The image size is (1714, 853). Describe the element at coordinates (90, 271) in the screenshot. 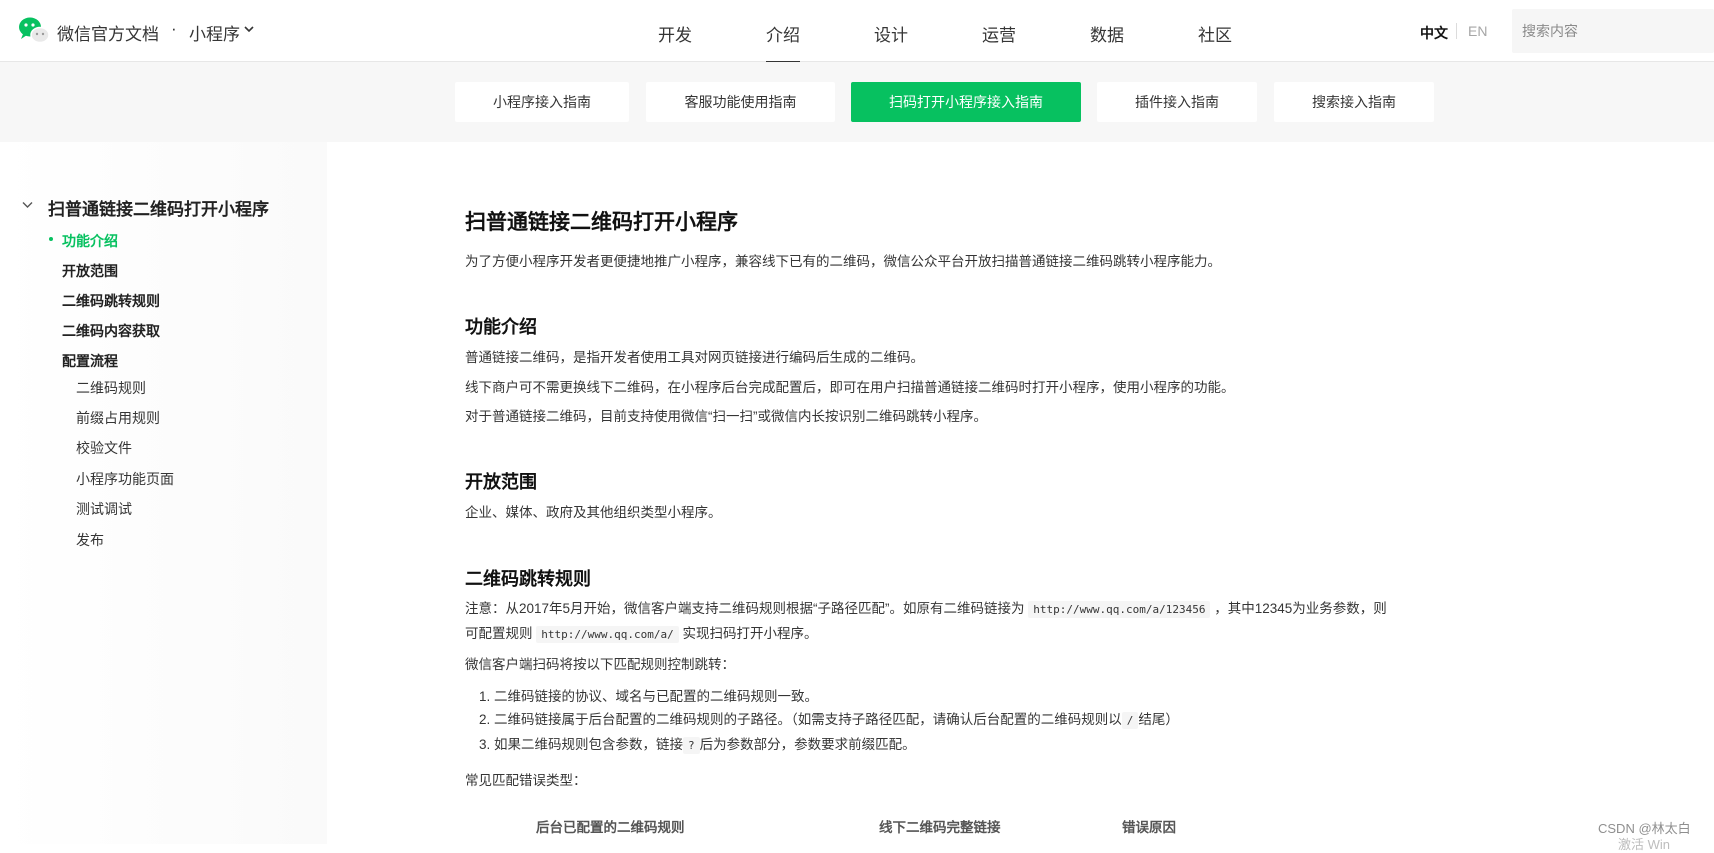

I see `sidebar-item-scope: 开放范围` at that location.